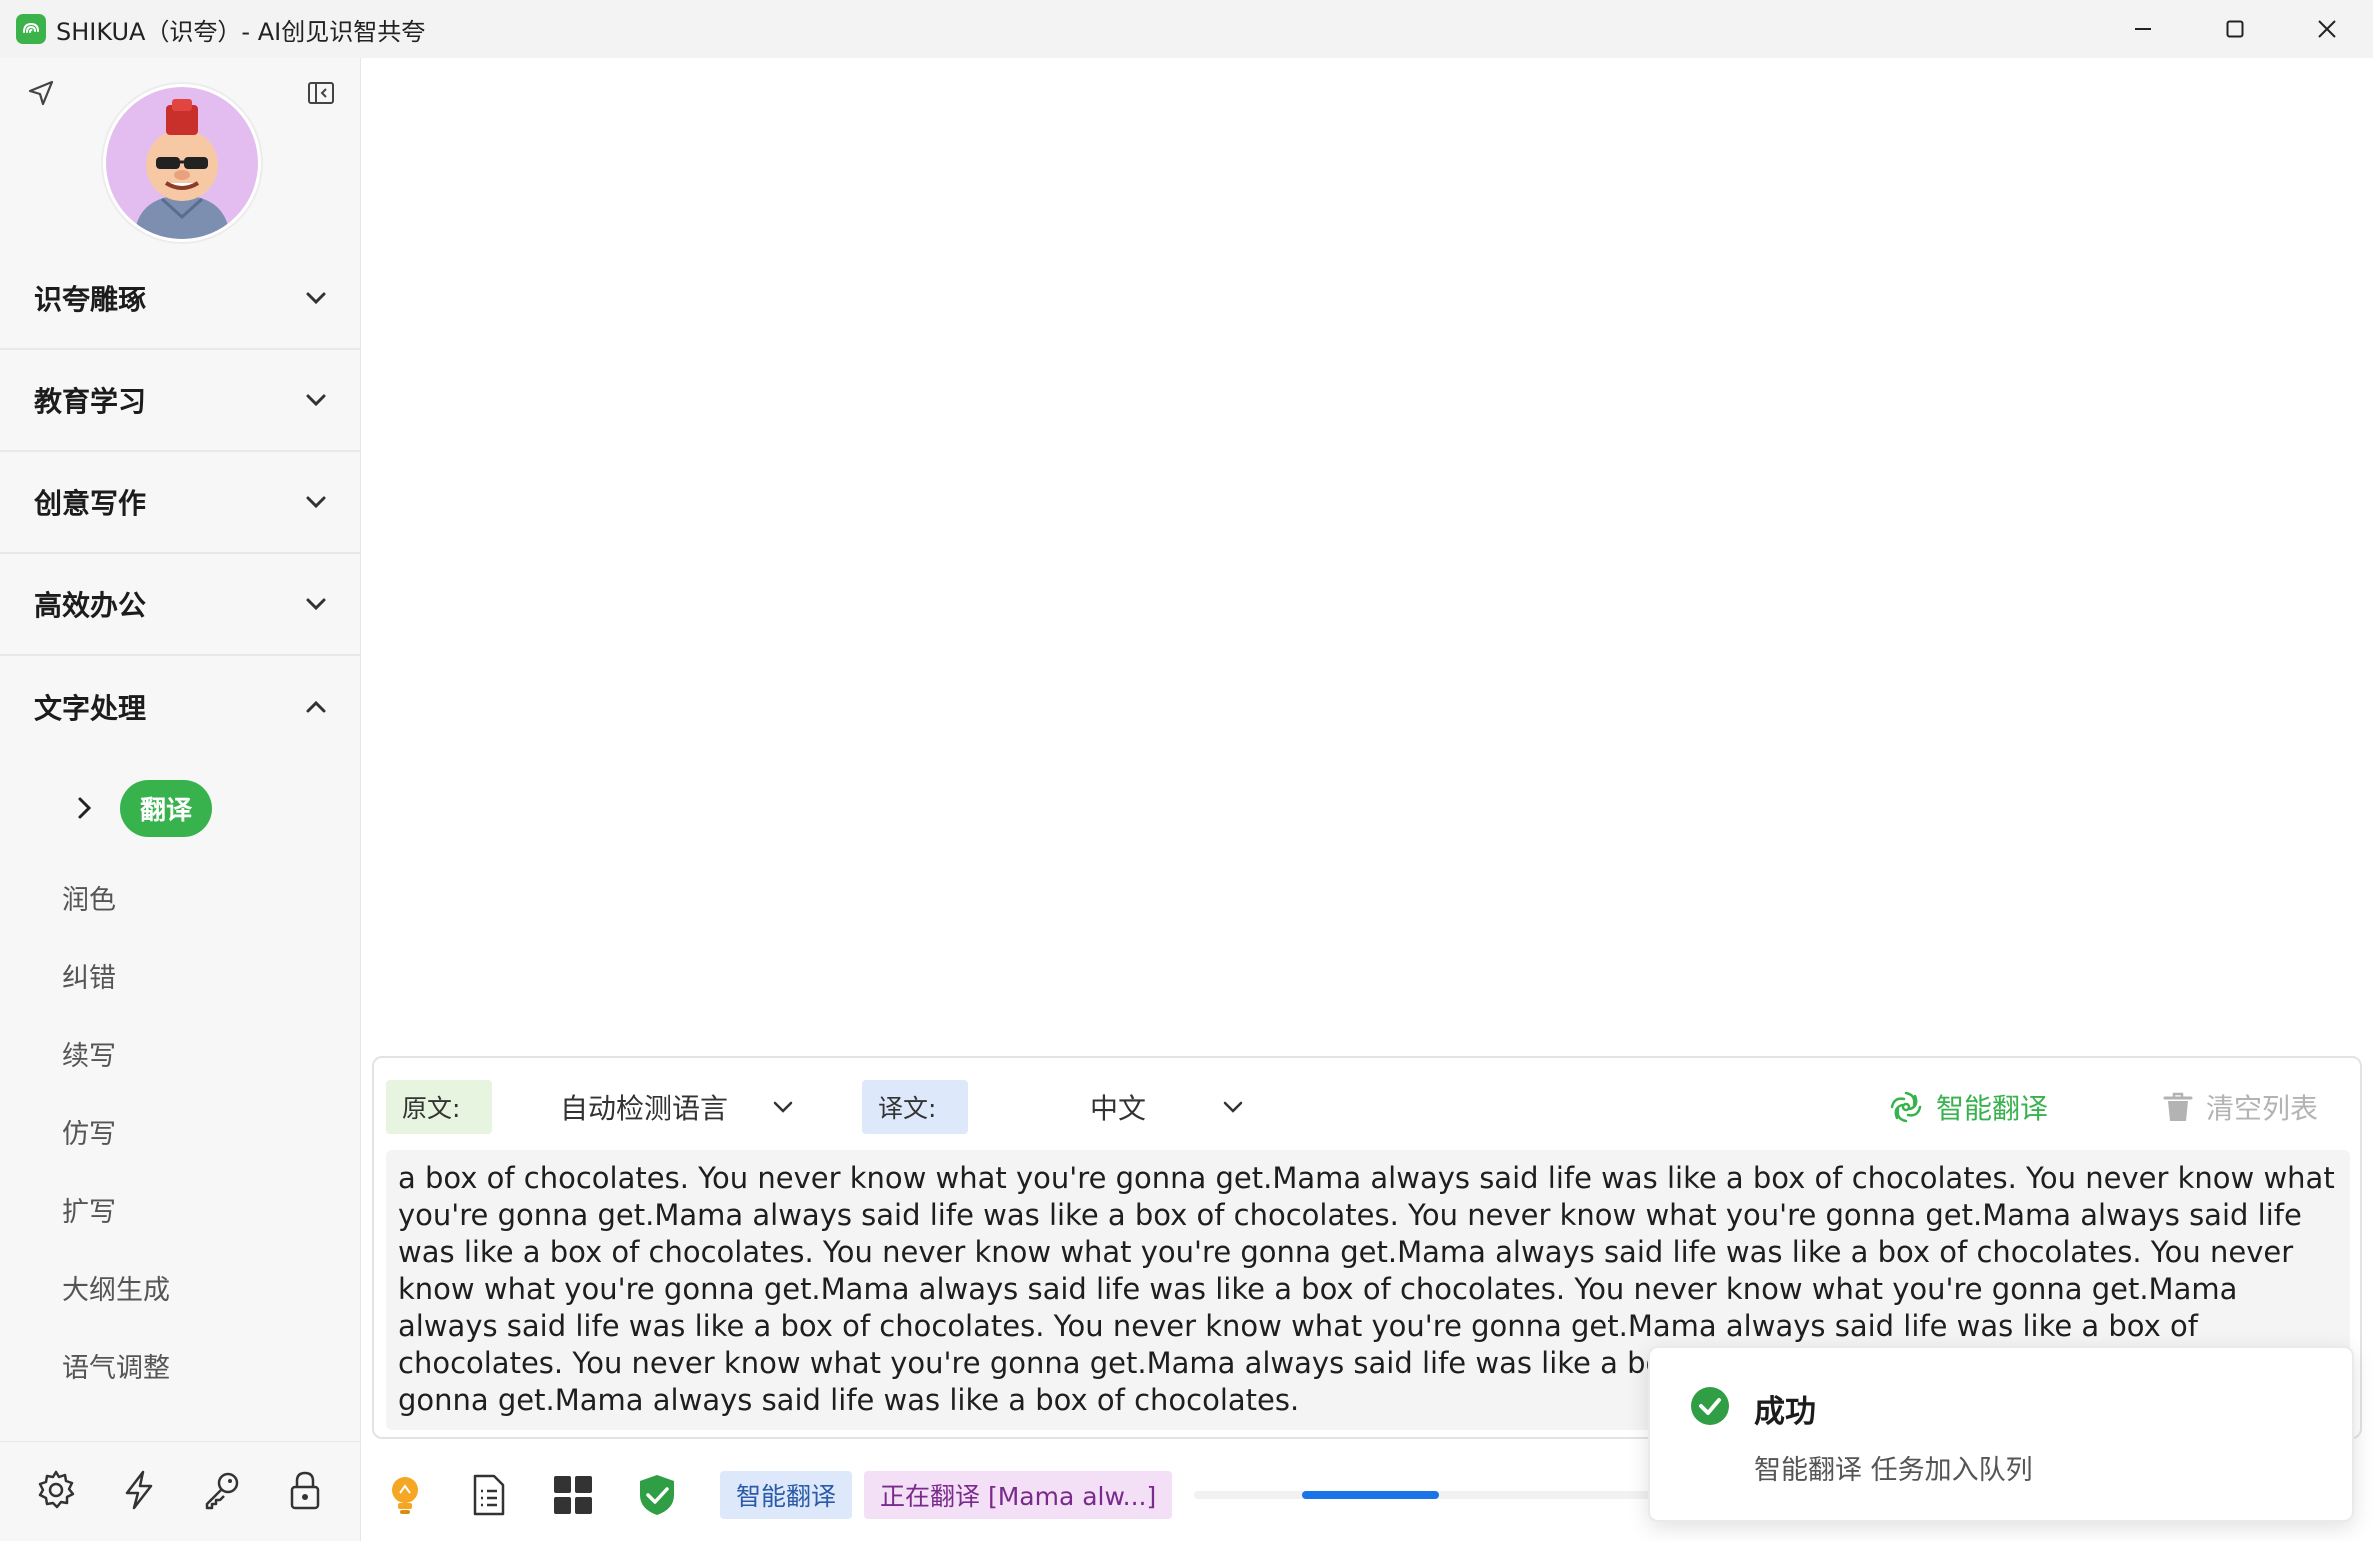  I want to click on source-language-select: 自动检测语言, so click(678, 1107).